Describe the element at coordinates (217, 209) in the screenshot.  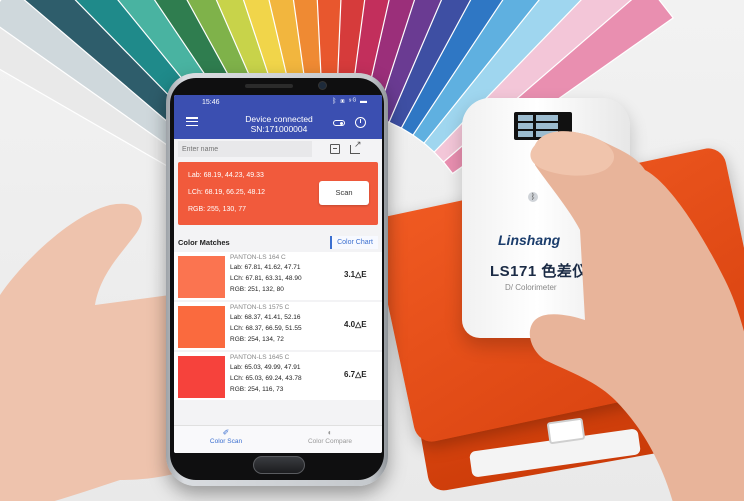
I see `result-rgb: RGB: 255, 130, 77` at that location.